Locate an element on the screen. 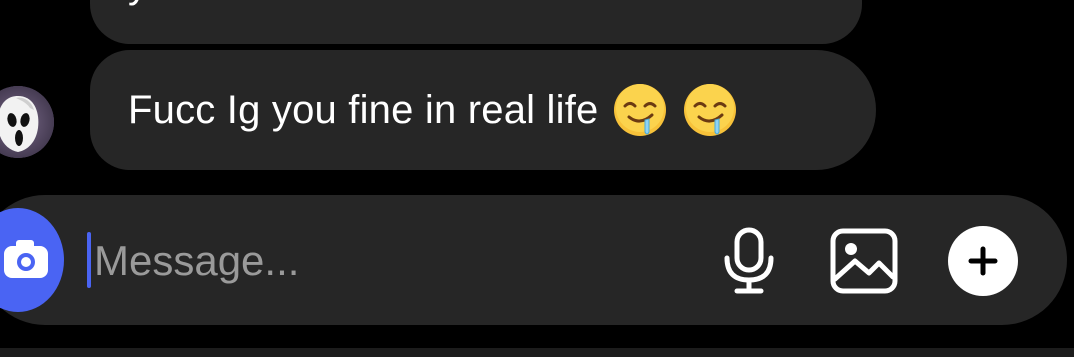 This screenshot has width=1074, height=357. previous-message-bubble: y is located at coordinates (476, 22).